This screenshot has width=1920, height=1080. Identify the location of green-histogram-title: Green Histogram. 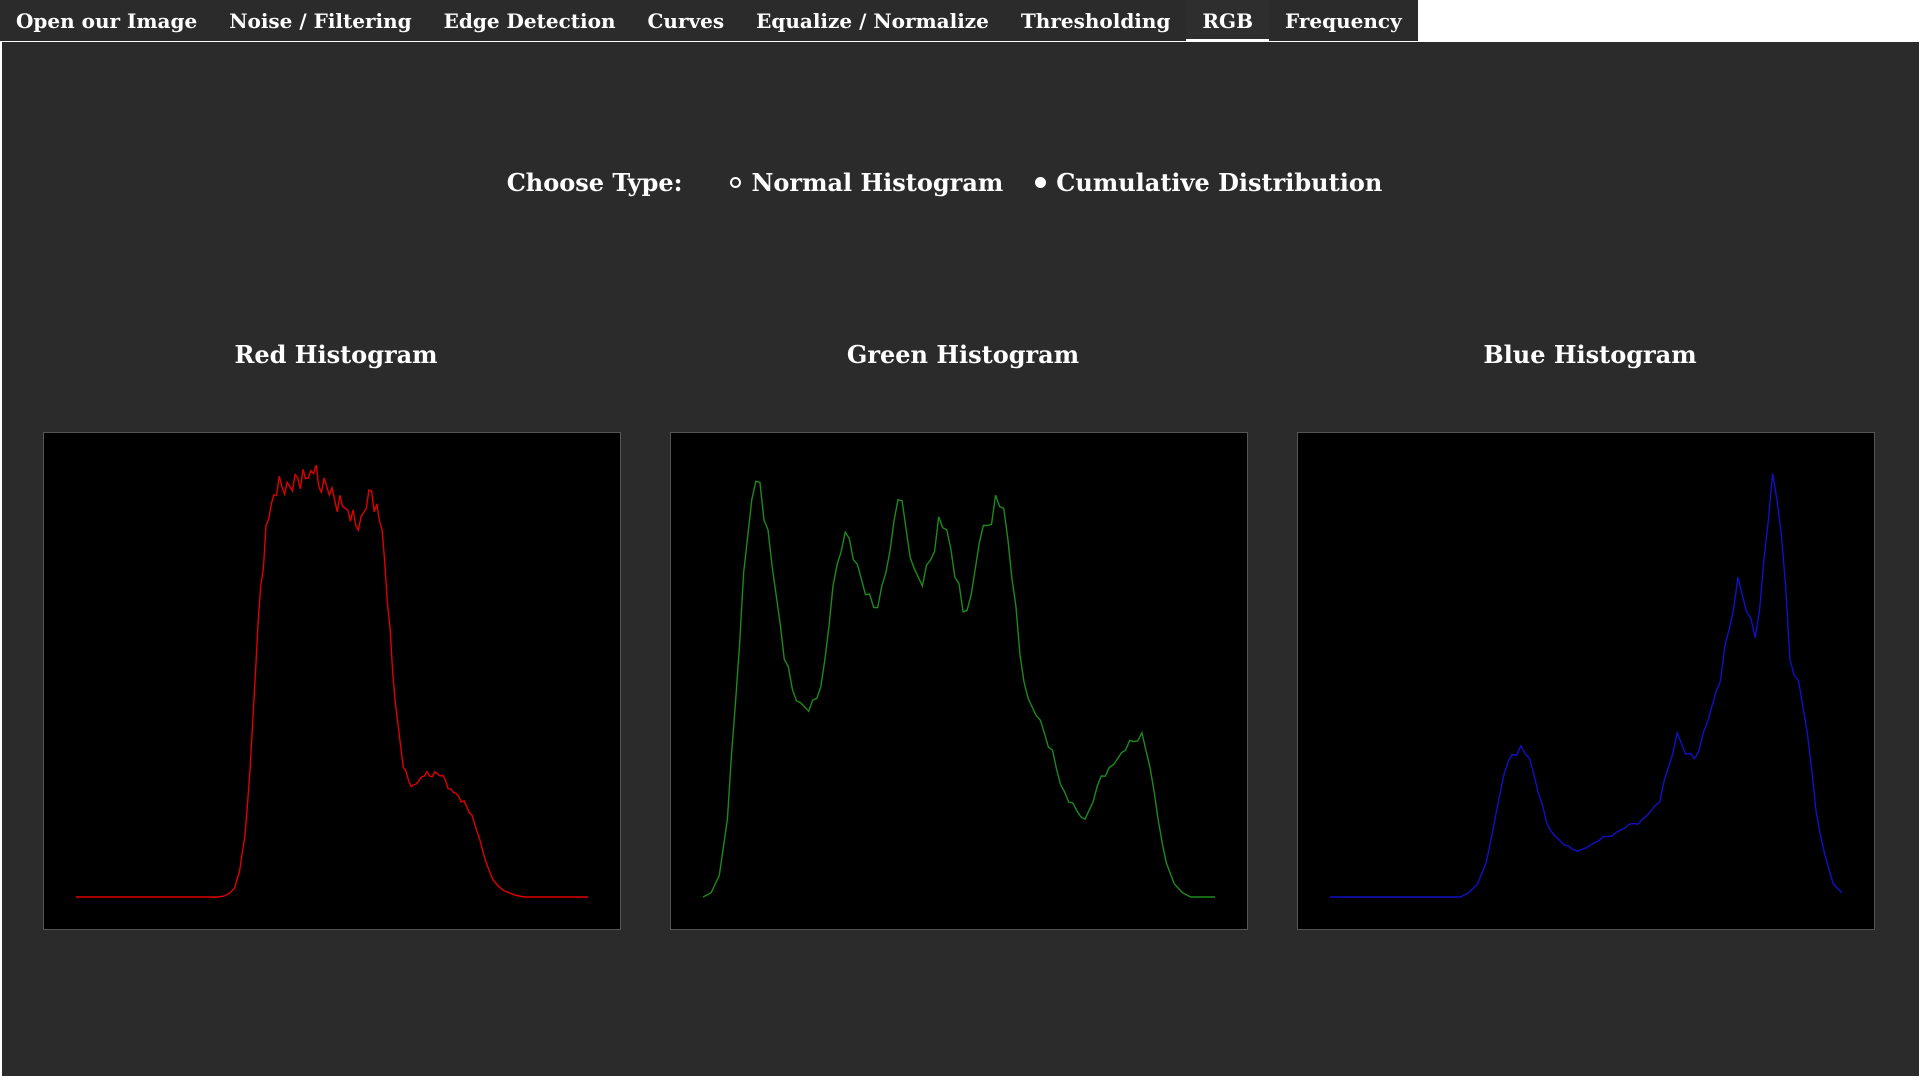
(963, 354).